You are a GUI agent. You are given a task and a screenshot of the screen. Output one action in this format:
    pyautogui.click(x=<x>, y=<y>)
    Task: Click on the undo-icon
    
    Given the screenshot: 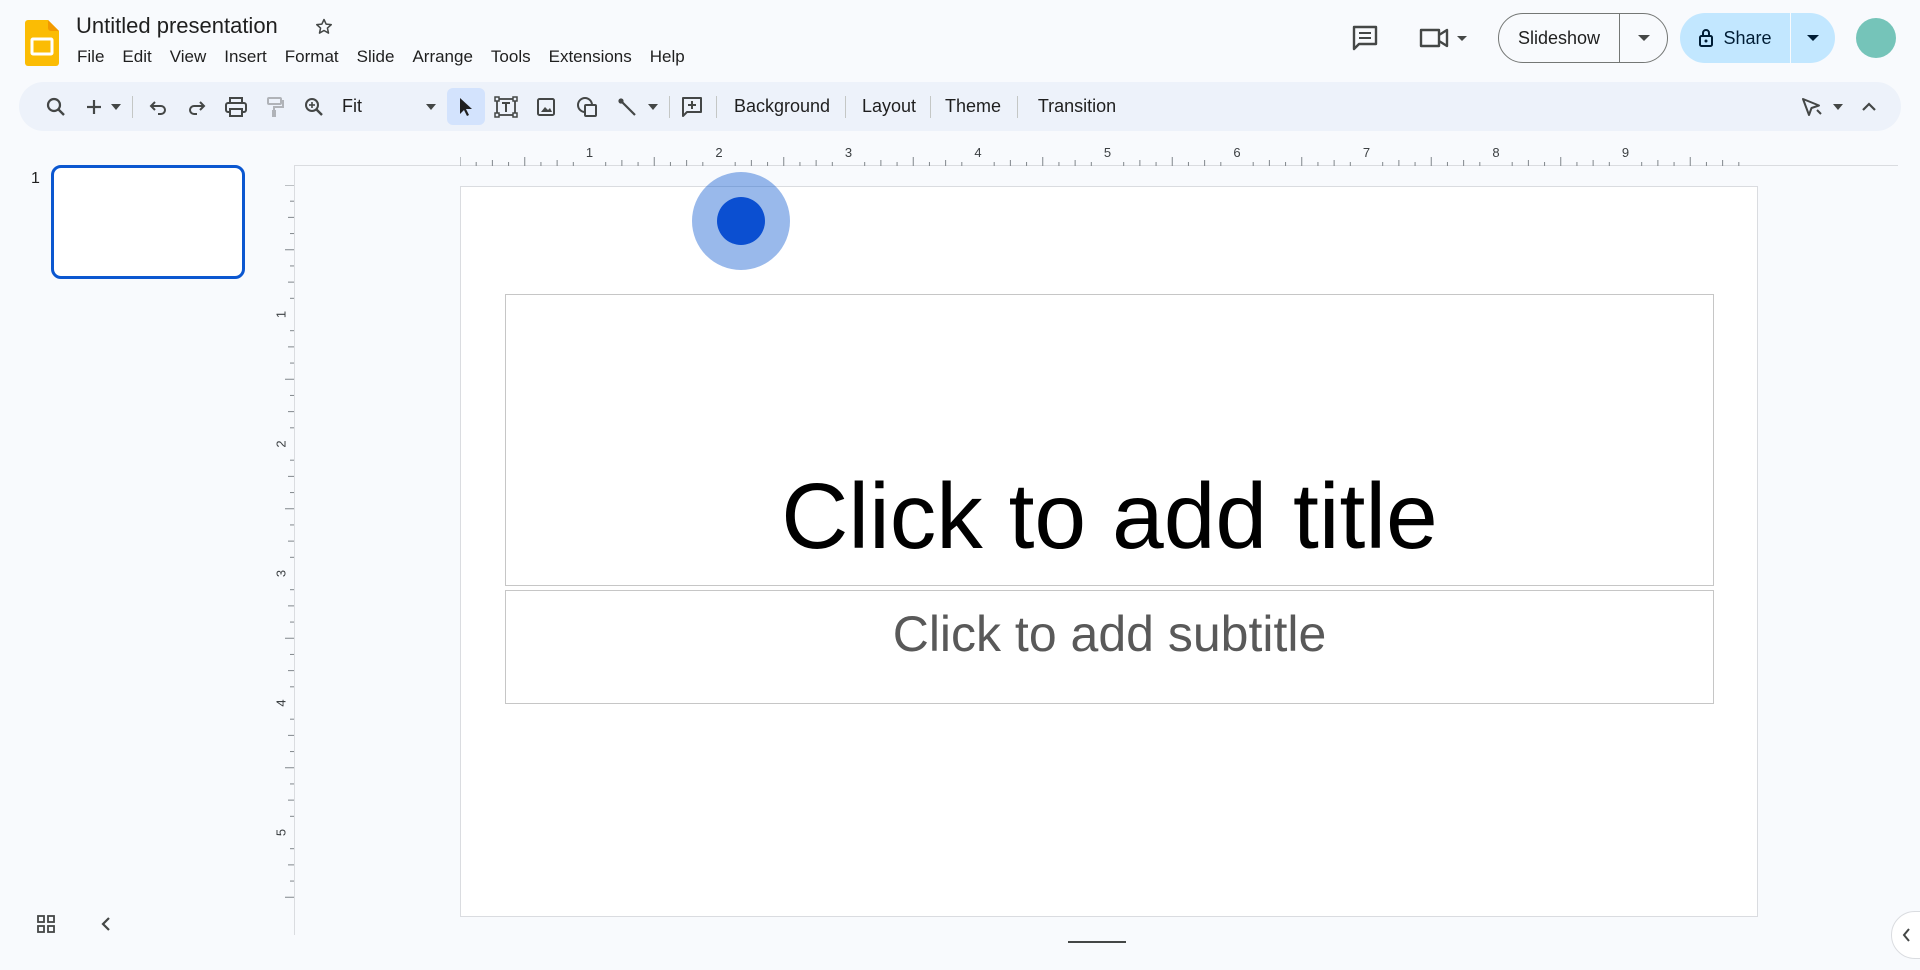 What is the action you would take?
    pyautogui.click(x=158, y=106)
    